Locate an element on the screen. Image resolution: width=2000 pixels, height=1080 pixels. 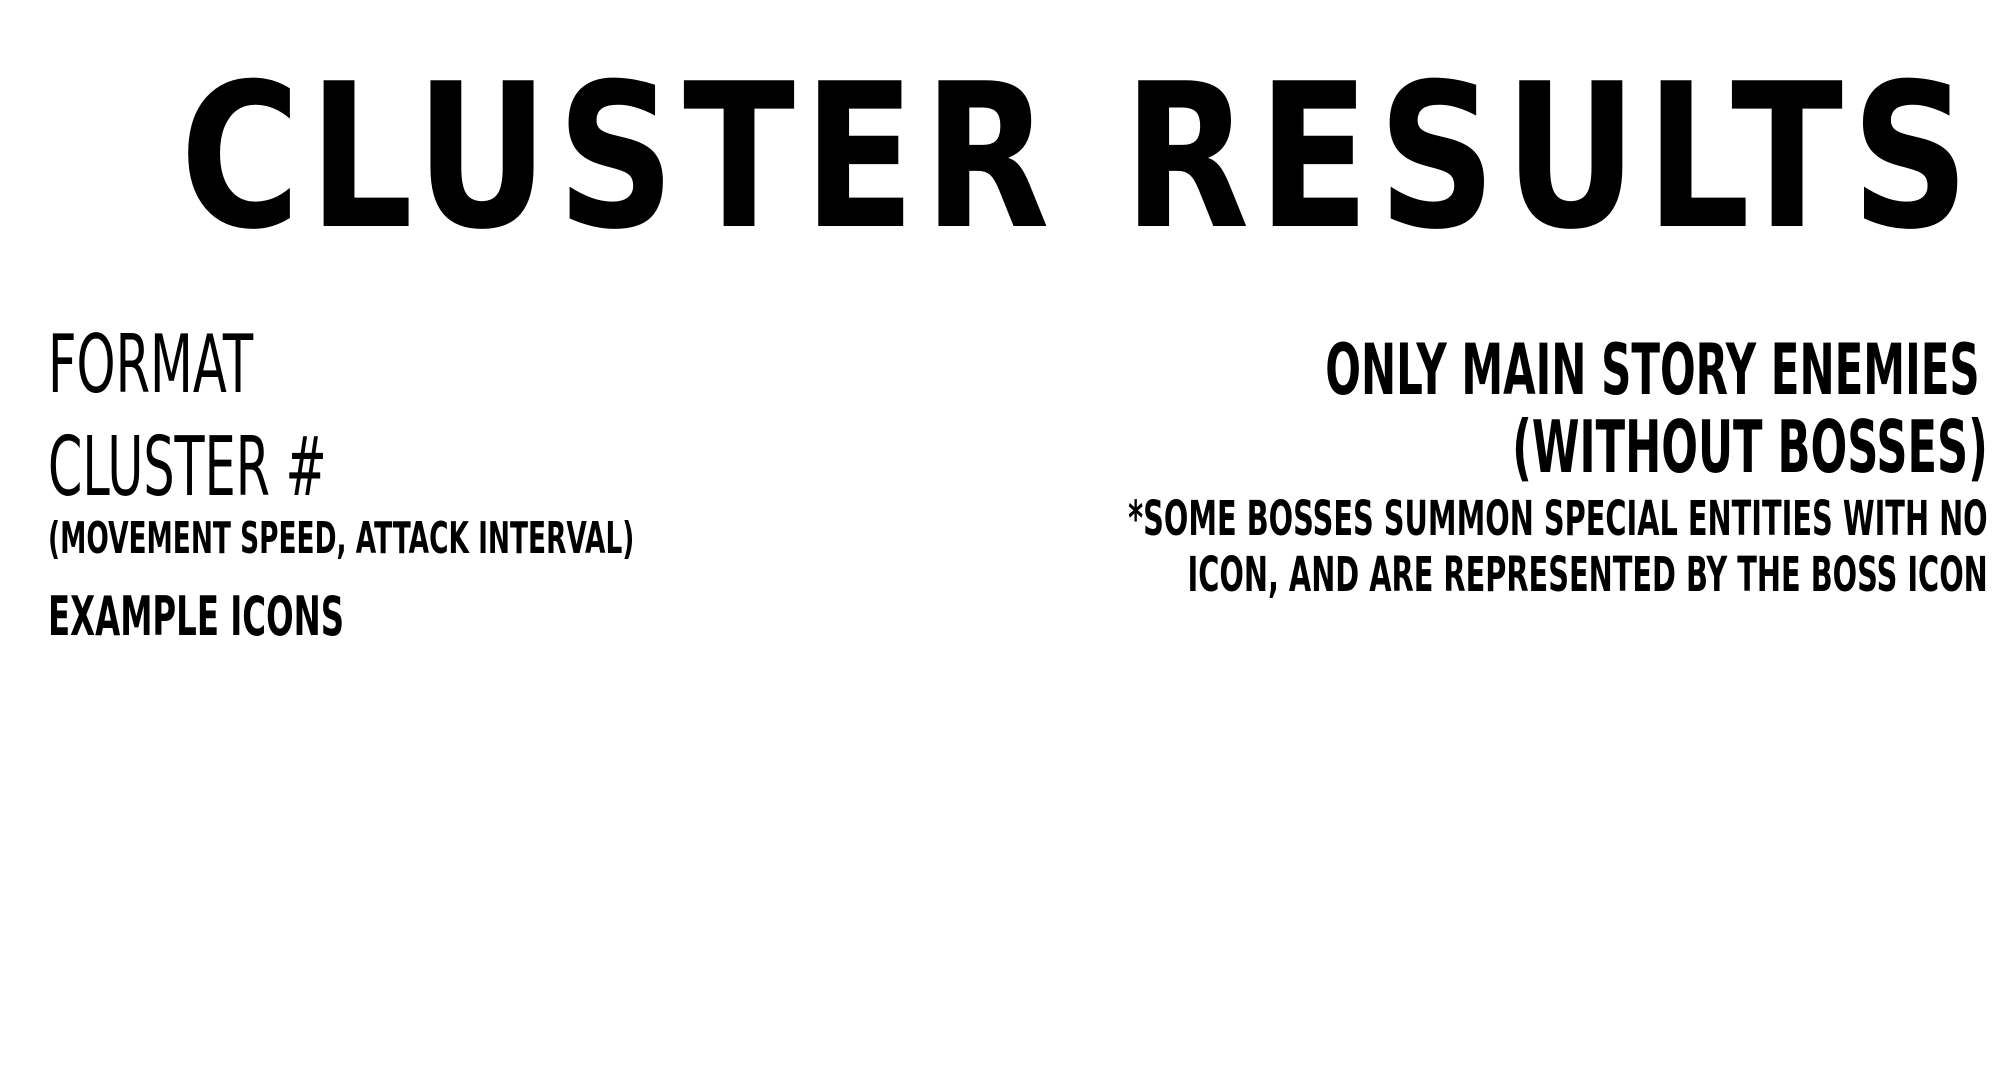
format-subtitle: (MOVEMENT SPEED, ATTACK INTERVAL) is located at coordinates (341, 538).